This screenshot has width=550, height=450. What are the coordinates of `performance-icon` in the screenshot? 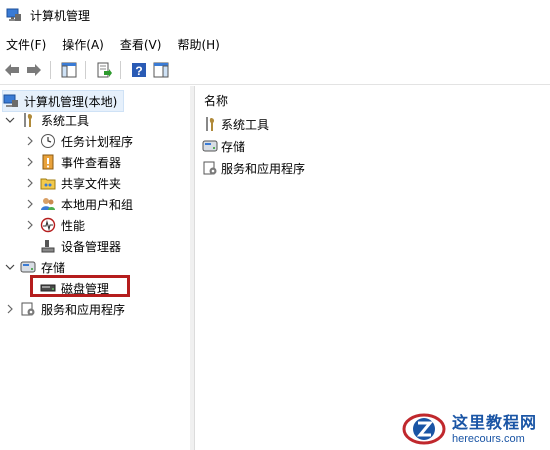 It's located at (48, 225).